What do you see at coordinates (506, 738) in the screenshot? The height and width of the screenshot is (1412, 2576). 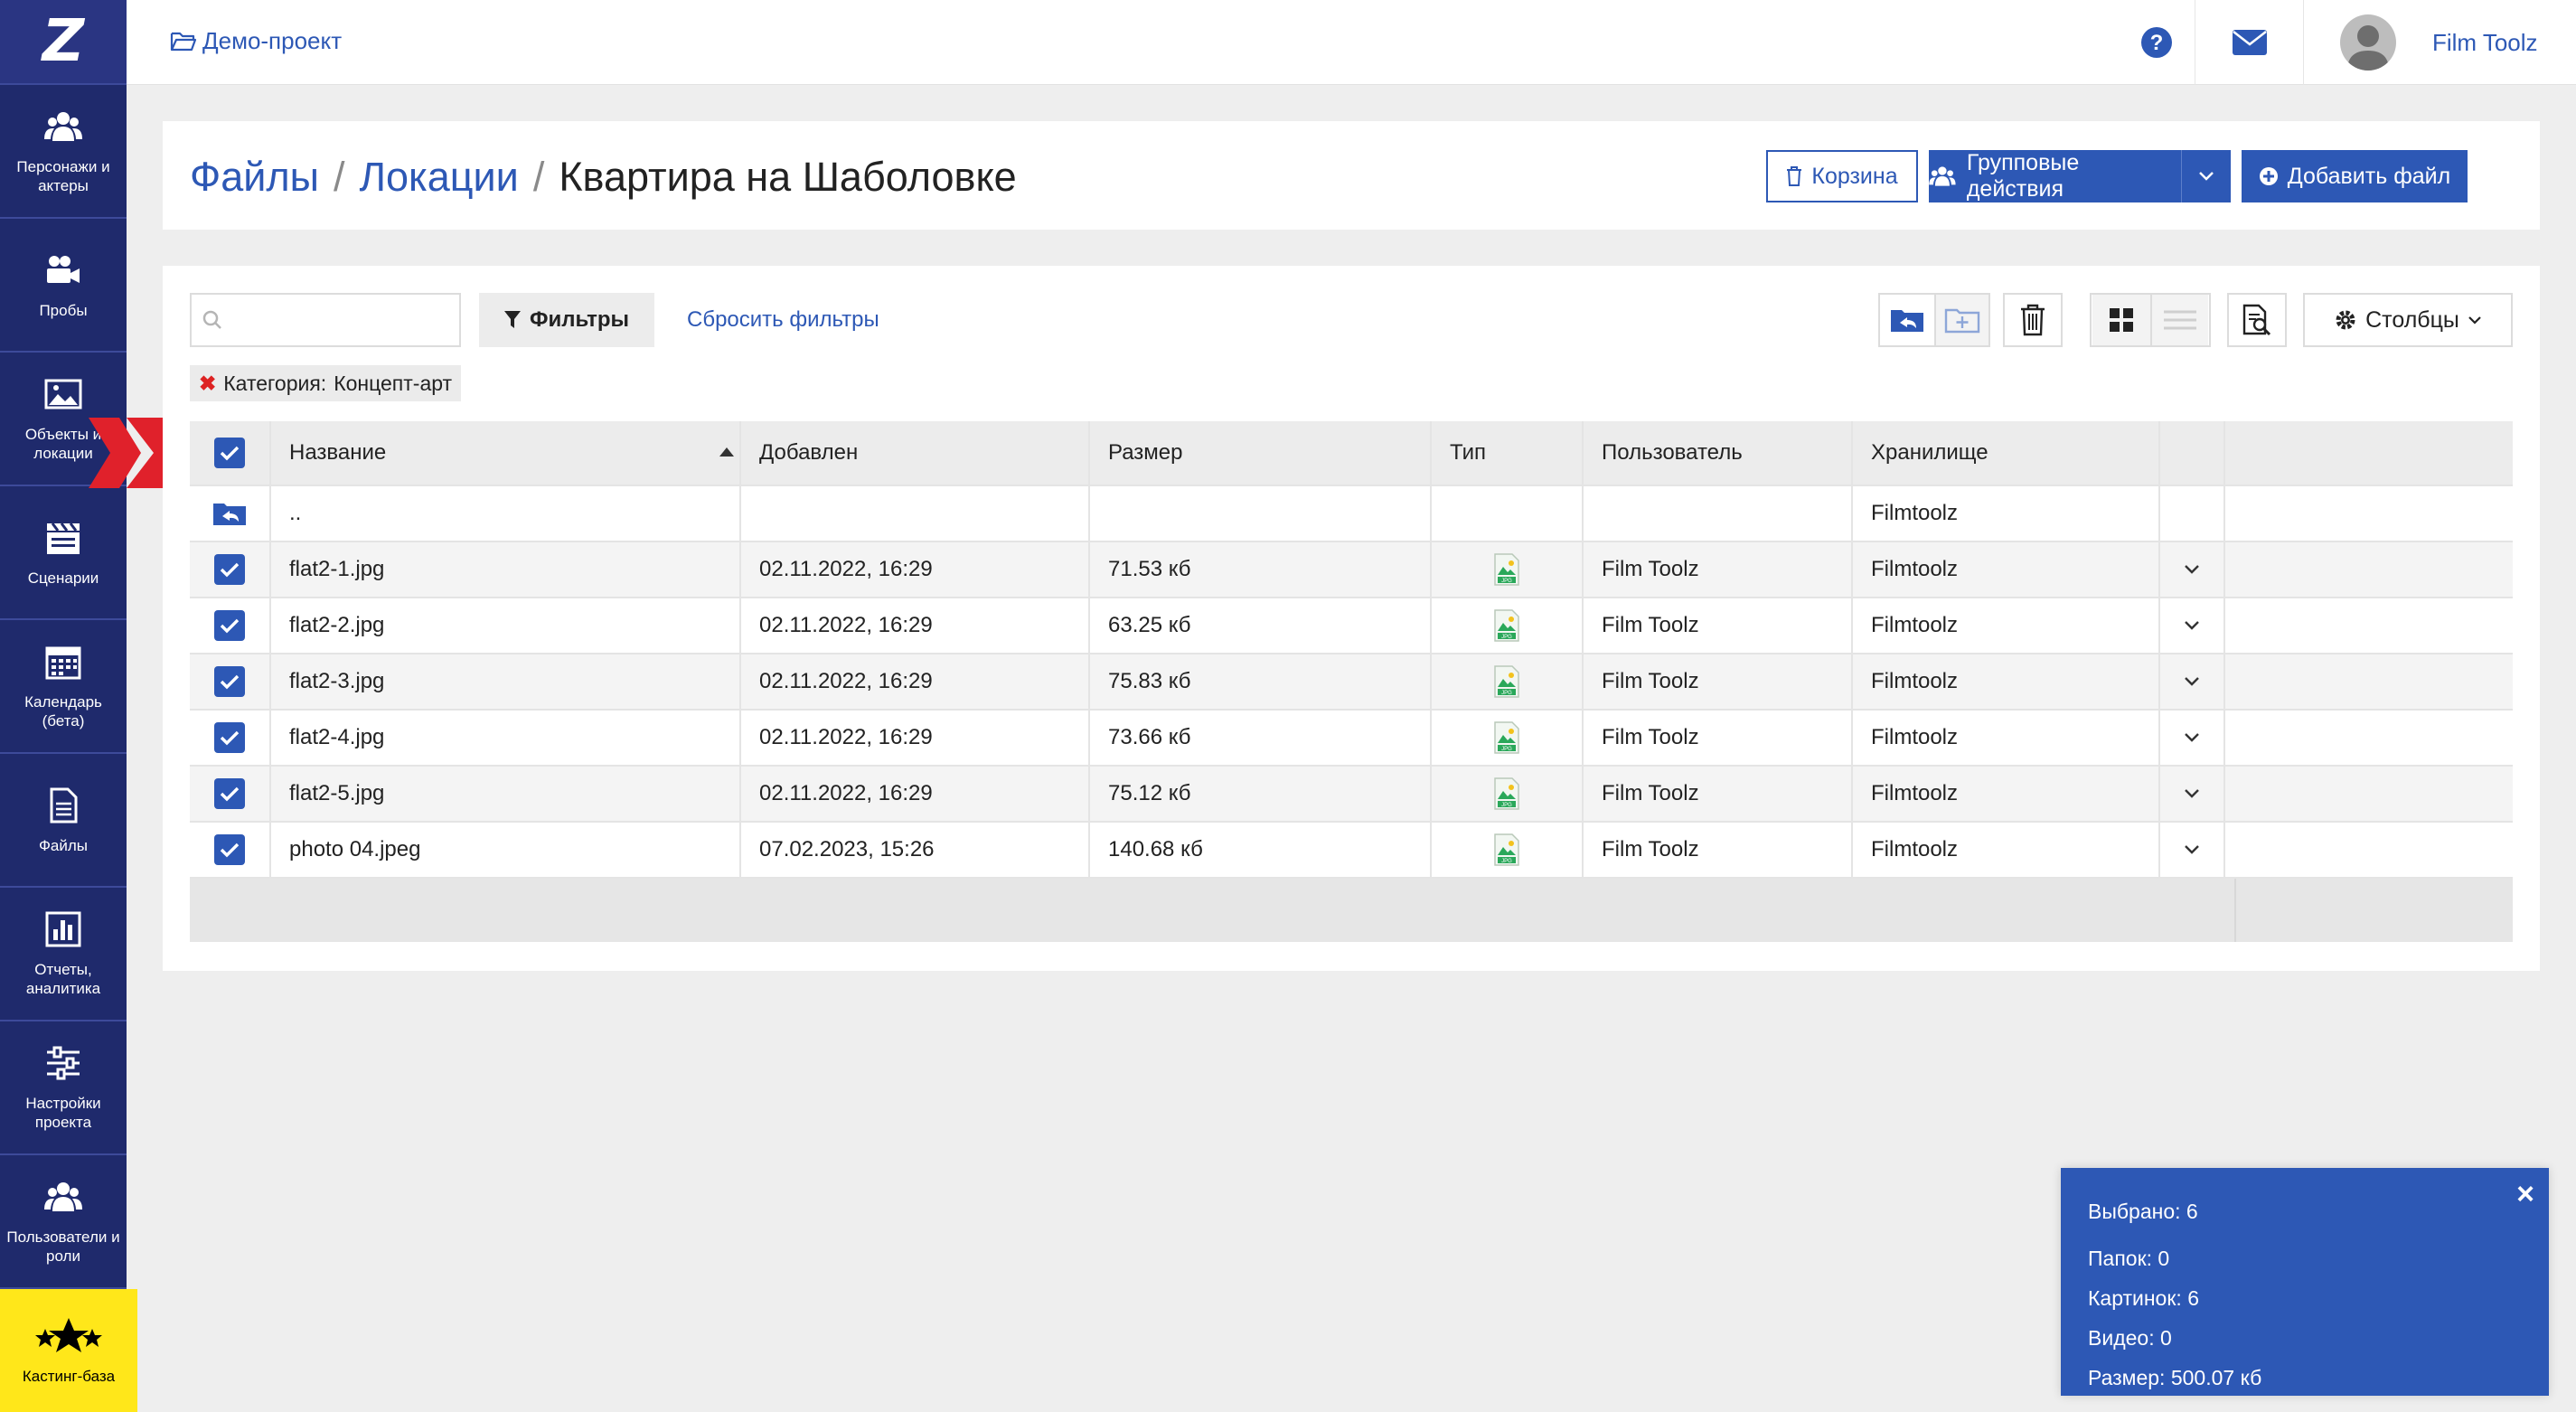 I see `row-name: flat2-4.jpg` at bounding box center [506, 738].